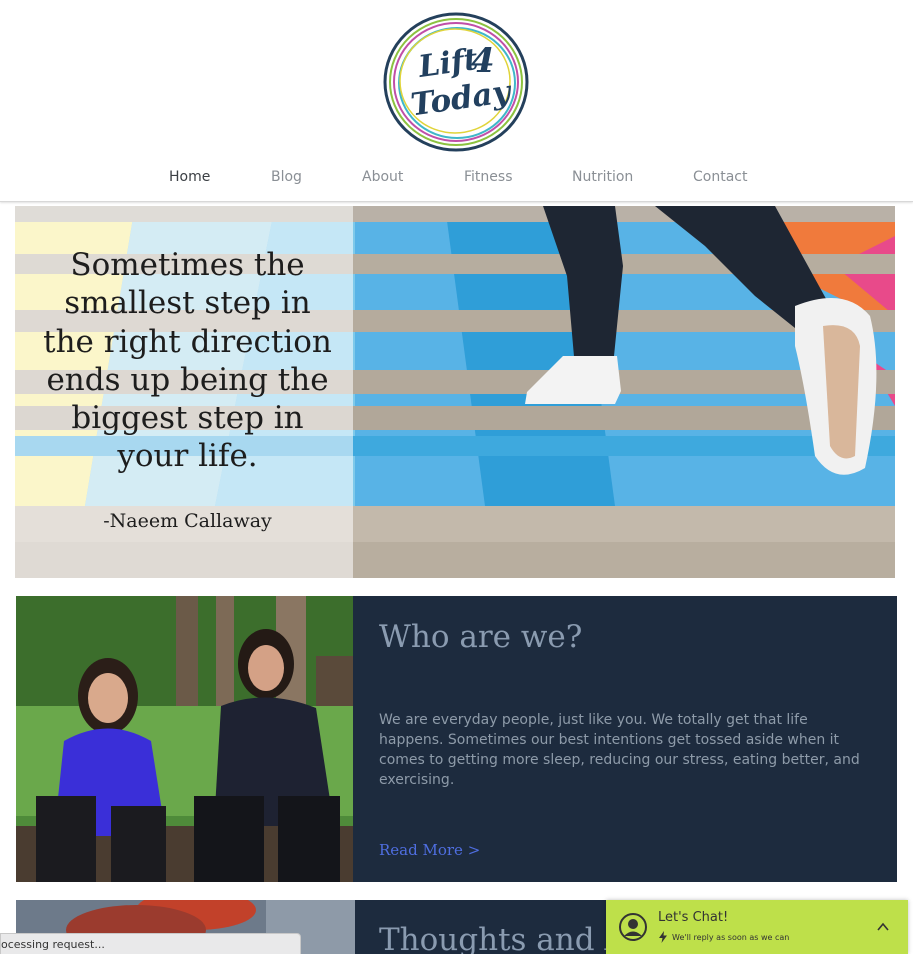  What do you see at coordinates (429, 850) in the screenshot?
I see `read-more-link: Read More >` at bounding box center [429, 850].